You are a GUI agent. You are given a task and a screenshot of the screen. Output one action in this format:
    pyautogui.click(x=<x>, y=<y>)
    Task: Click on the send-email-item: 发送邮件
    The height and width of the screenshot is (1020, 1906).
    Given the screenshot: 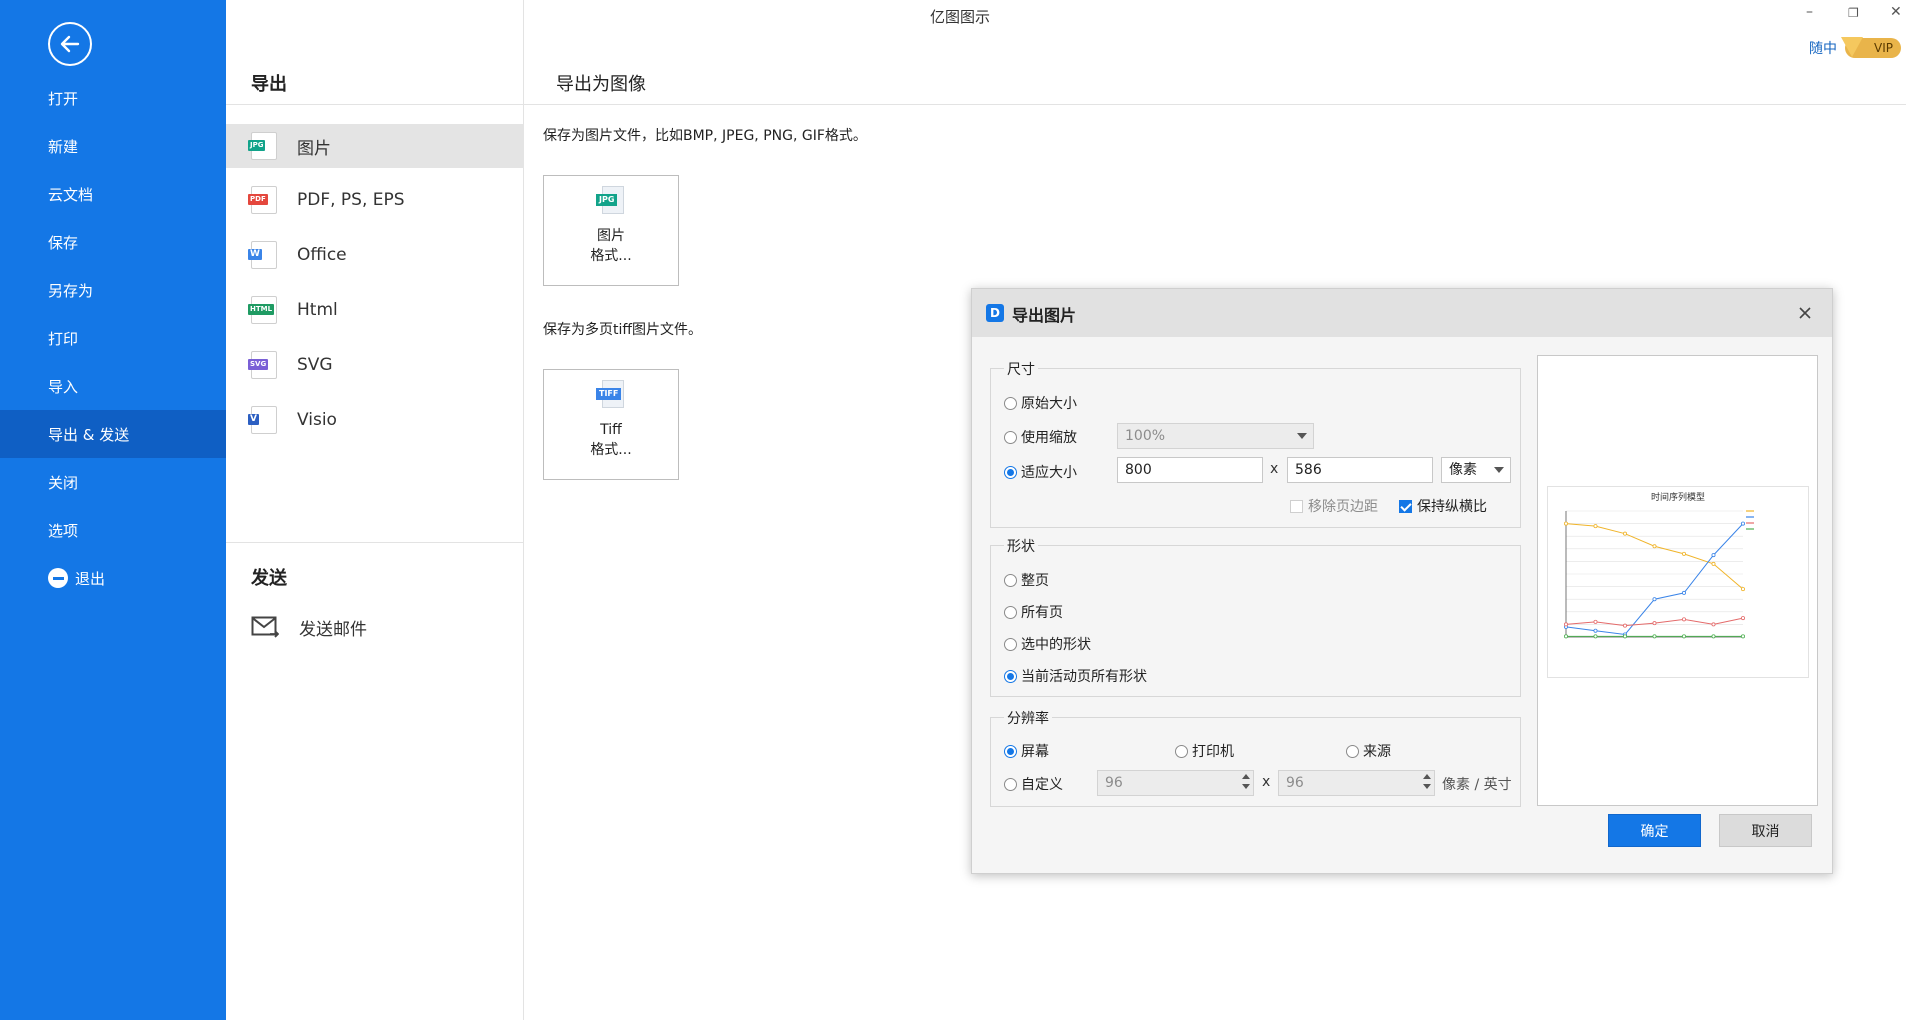 What is the action you would take?
    pyautogui.click(x=375, y=627)
    